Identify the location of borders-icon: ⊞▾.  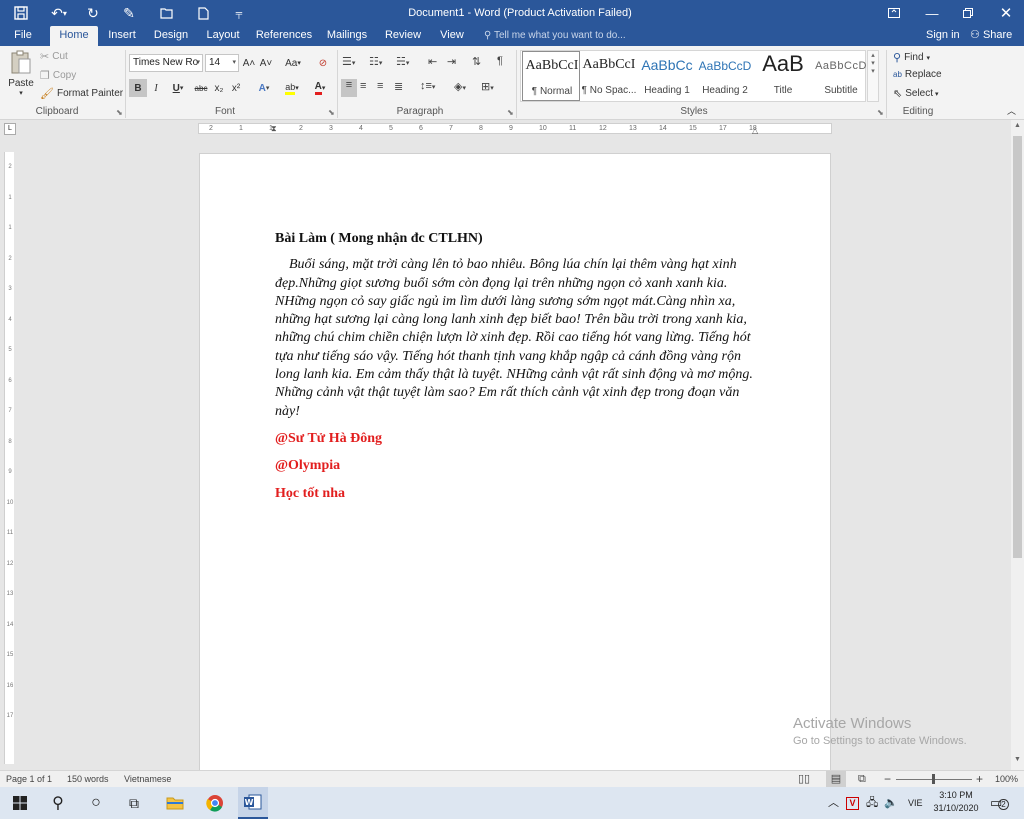
(487, 86).